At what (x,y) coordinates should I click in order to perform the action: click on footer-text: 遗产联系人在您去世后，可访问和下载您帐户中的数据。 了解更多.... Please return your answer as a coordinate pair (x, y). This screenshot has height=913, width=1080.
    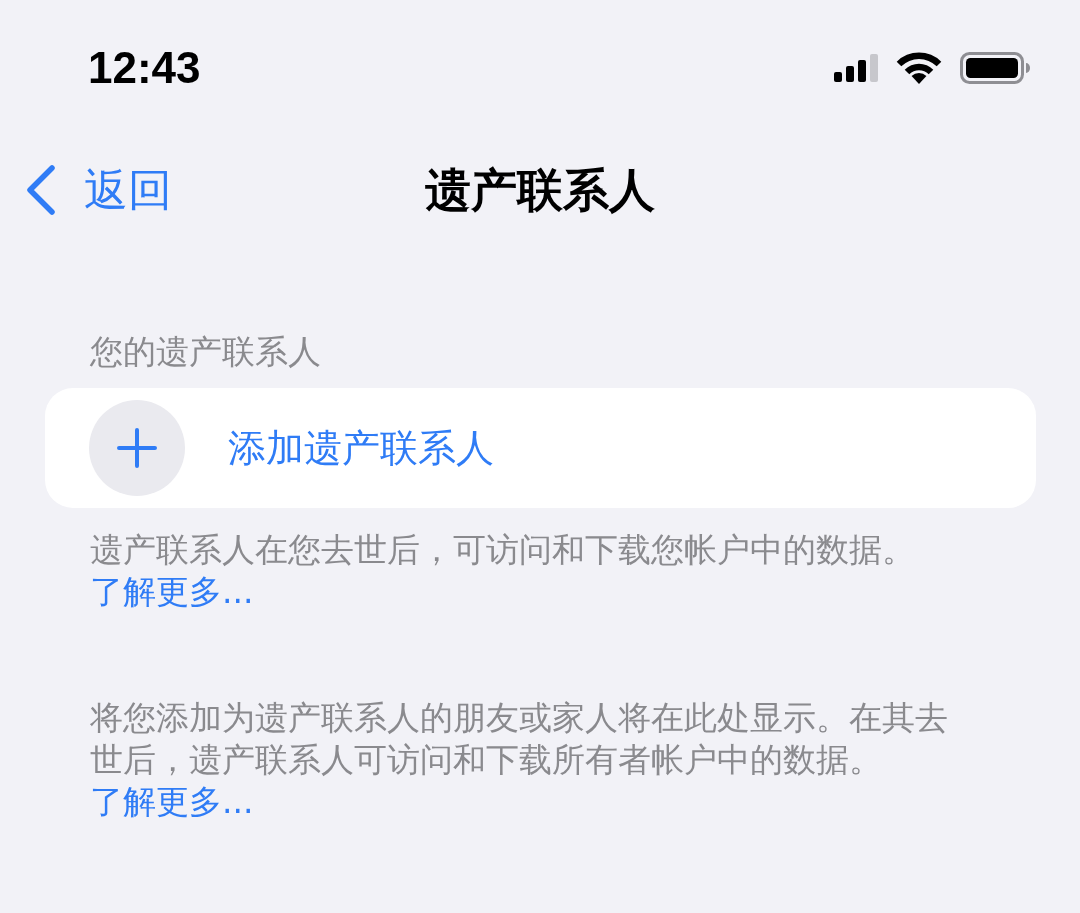
    Looking at the image, I should click on (503, 571).